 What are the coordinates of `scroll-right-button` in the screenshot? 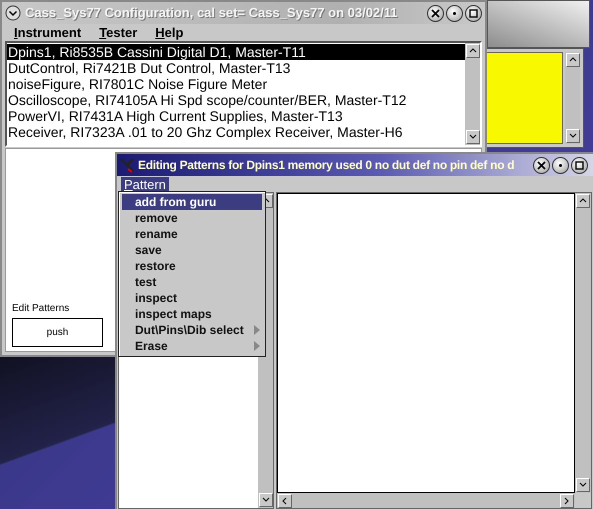 It's located at (567, 501).